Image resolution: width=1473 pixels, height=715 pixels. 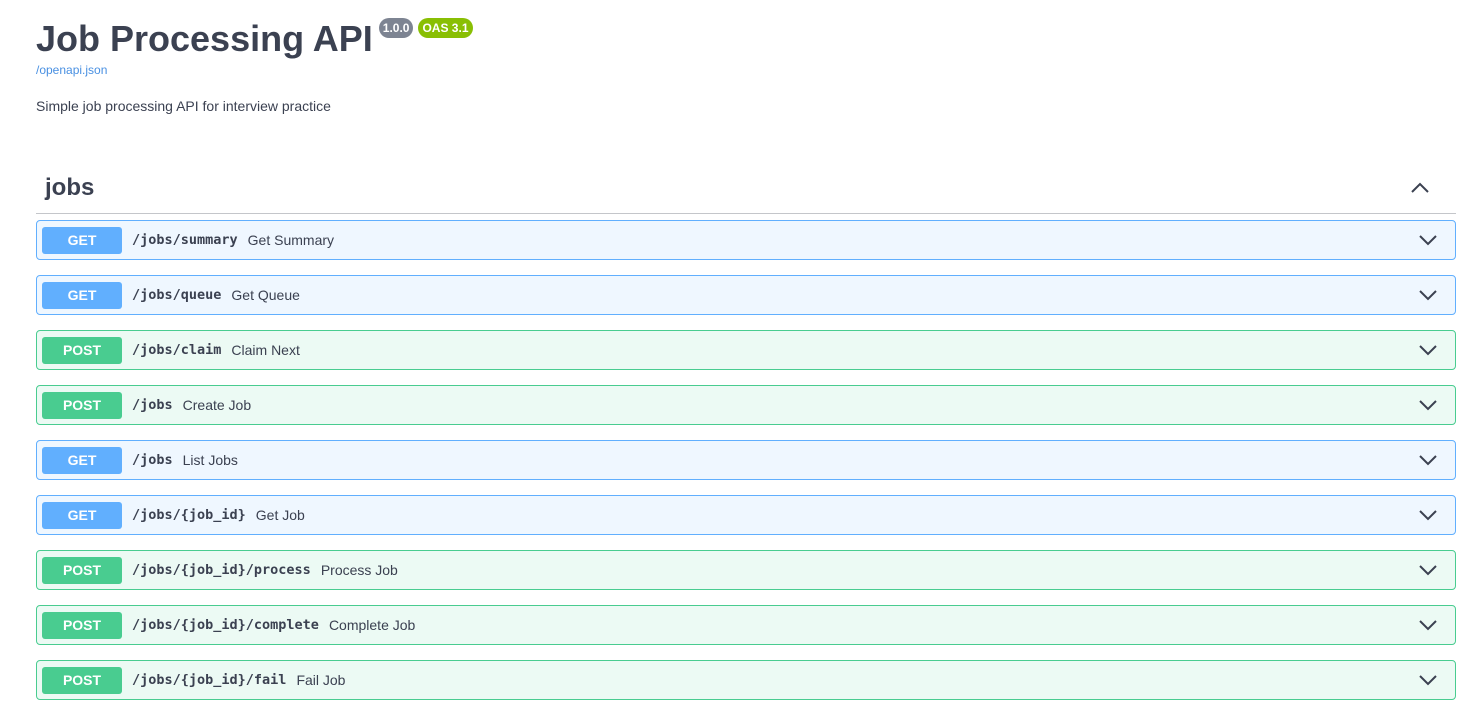 What do you see at coordinates (746, 350) in the screenshot?
I see `operation-row-post: POST/jobs/claim Claim Next` at bounding box center [746, 350].